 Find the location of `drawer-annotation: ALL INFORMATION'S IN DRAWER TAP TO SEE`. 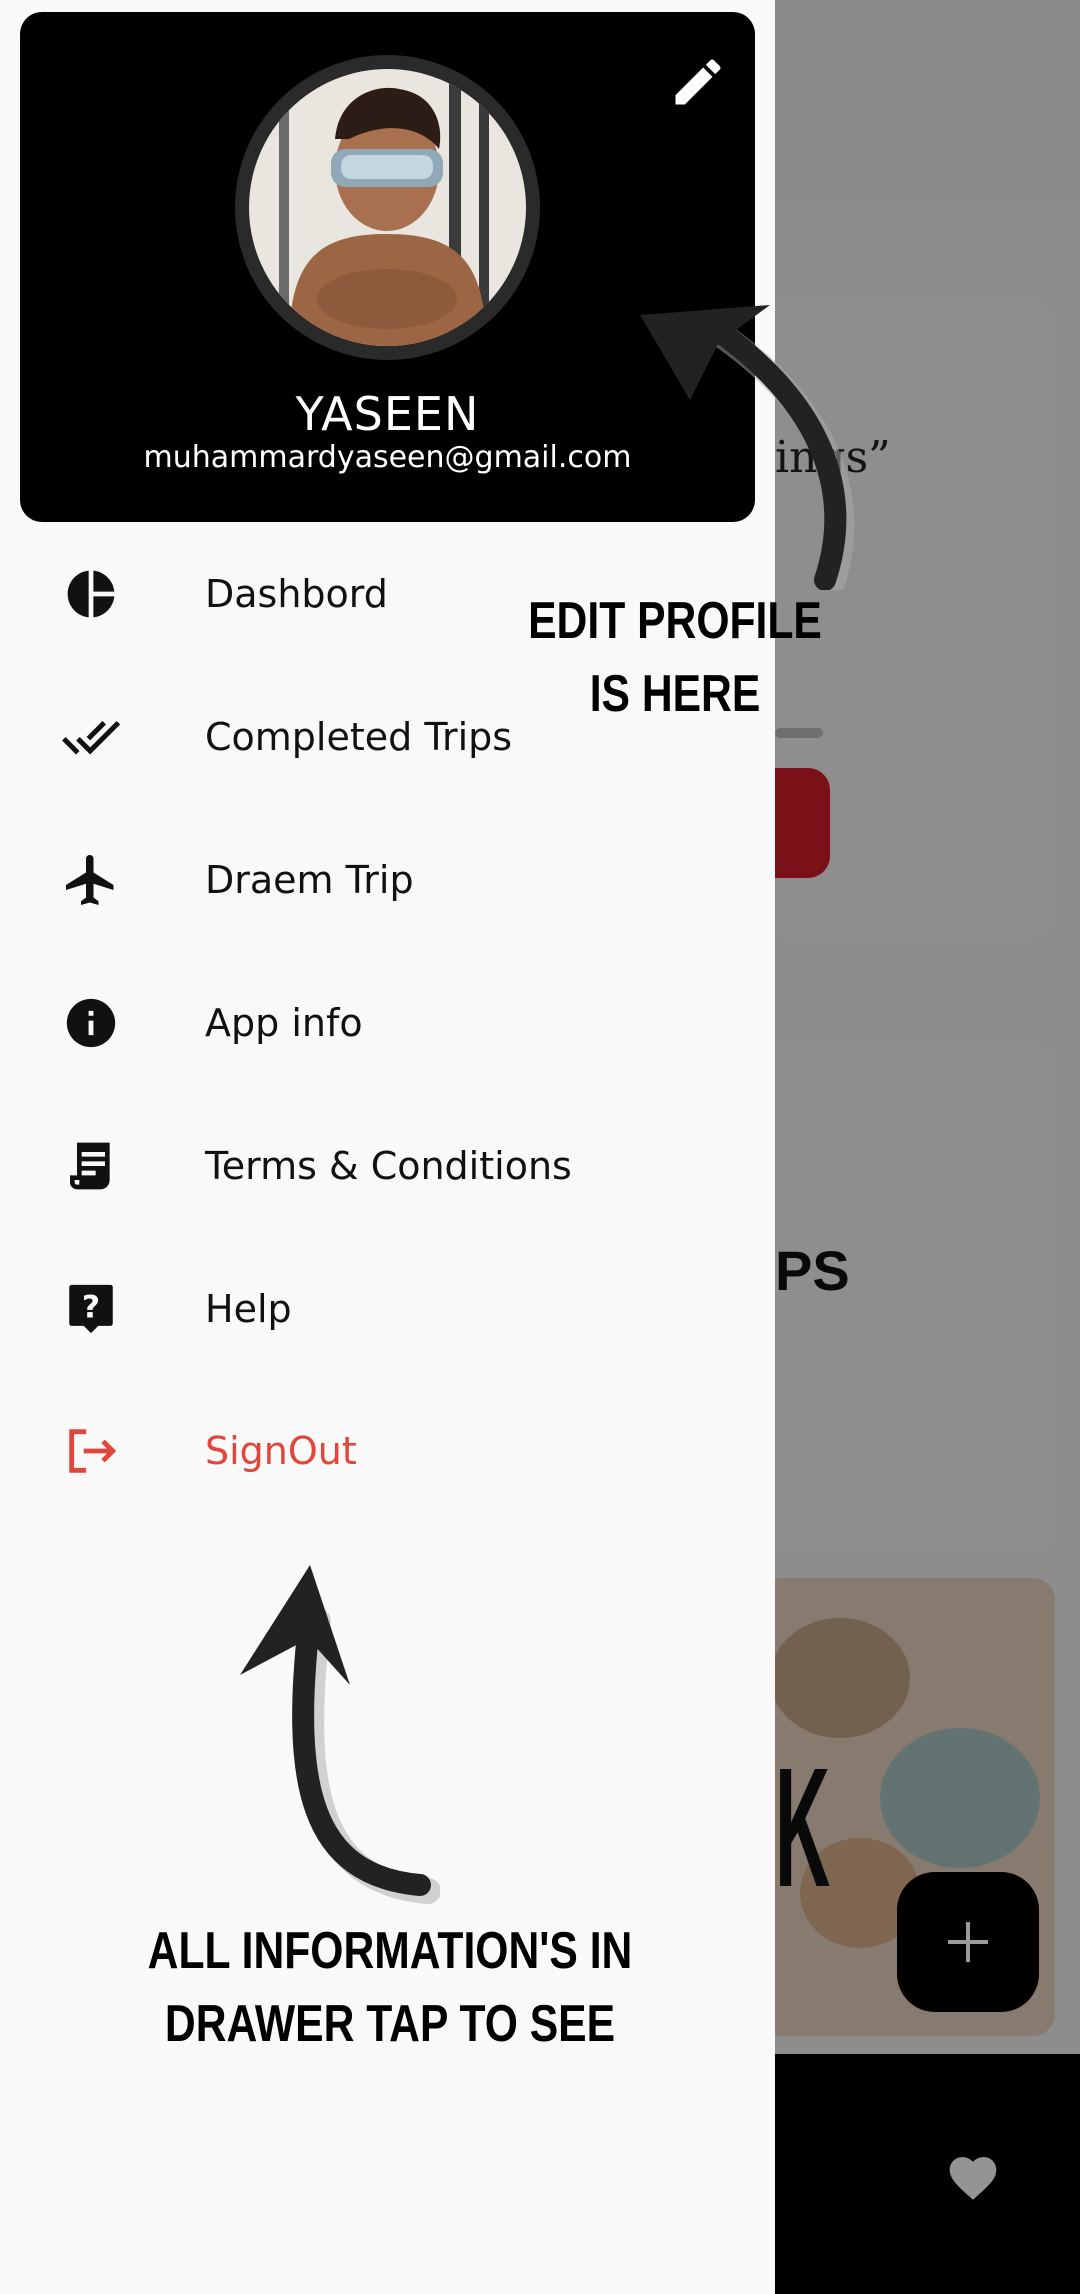

drawer-annotation: ALL INFORMATION'S IN DRAWER TAP TO SEE is located at coordinates (390, 1987).